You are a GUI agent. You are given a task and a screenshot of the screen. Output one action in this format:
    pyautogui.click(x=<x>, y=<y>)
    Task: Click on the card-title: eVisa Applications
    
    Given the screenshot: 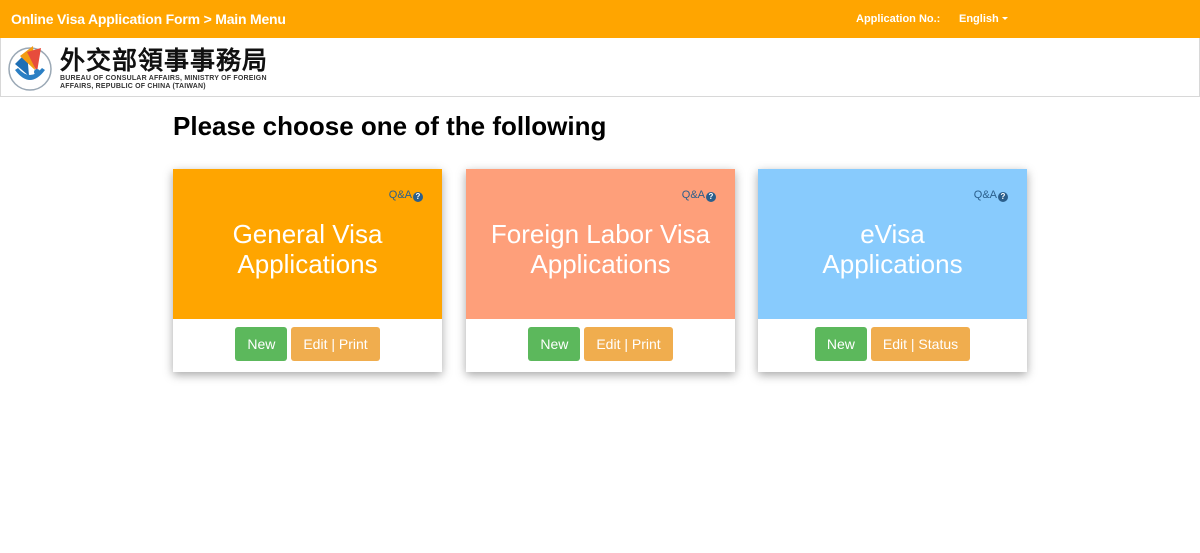 What is the action you would take?
    pyautogui.click(x=892, y=249)
    